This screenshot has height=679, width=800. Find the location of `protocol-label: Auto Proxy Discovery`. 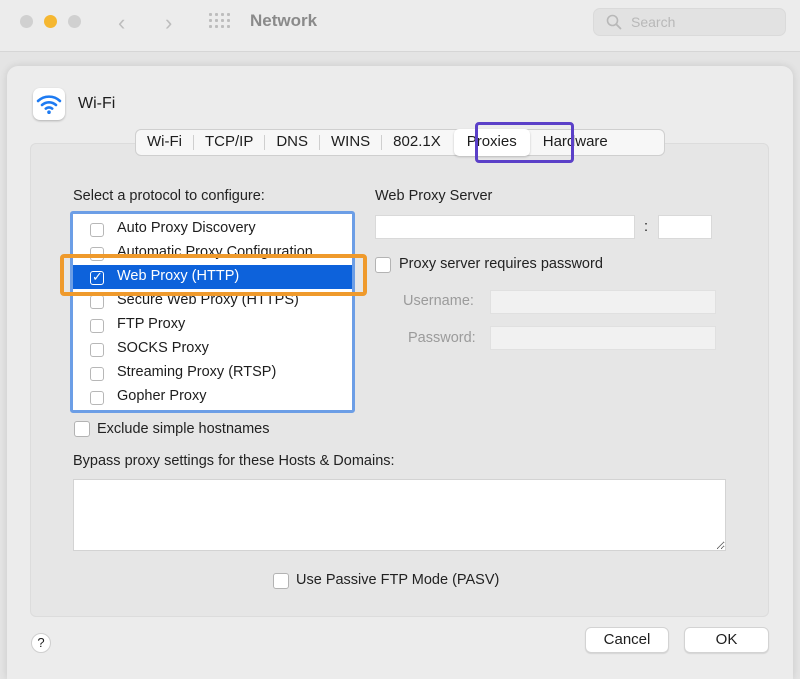

protocol-label: Auto Proxy Discovery is located at coordinates (186, 228).